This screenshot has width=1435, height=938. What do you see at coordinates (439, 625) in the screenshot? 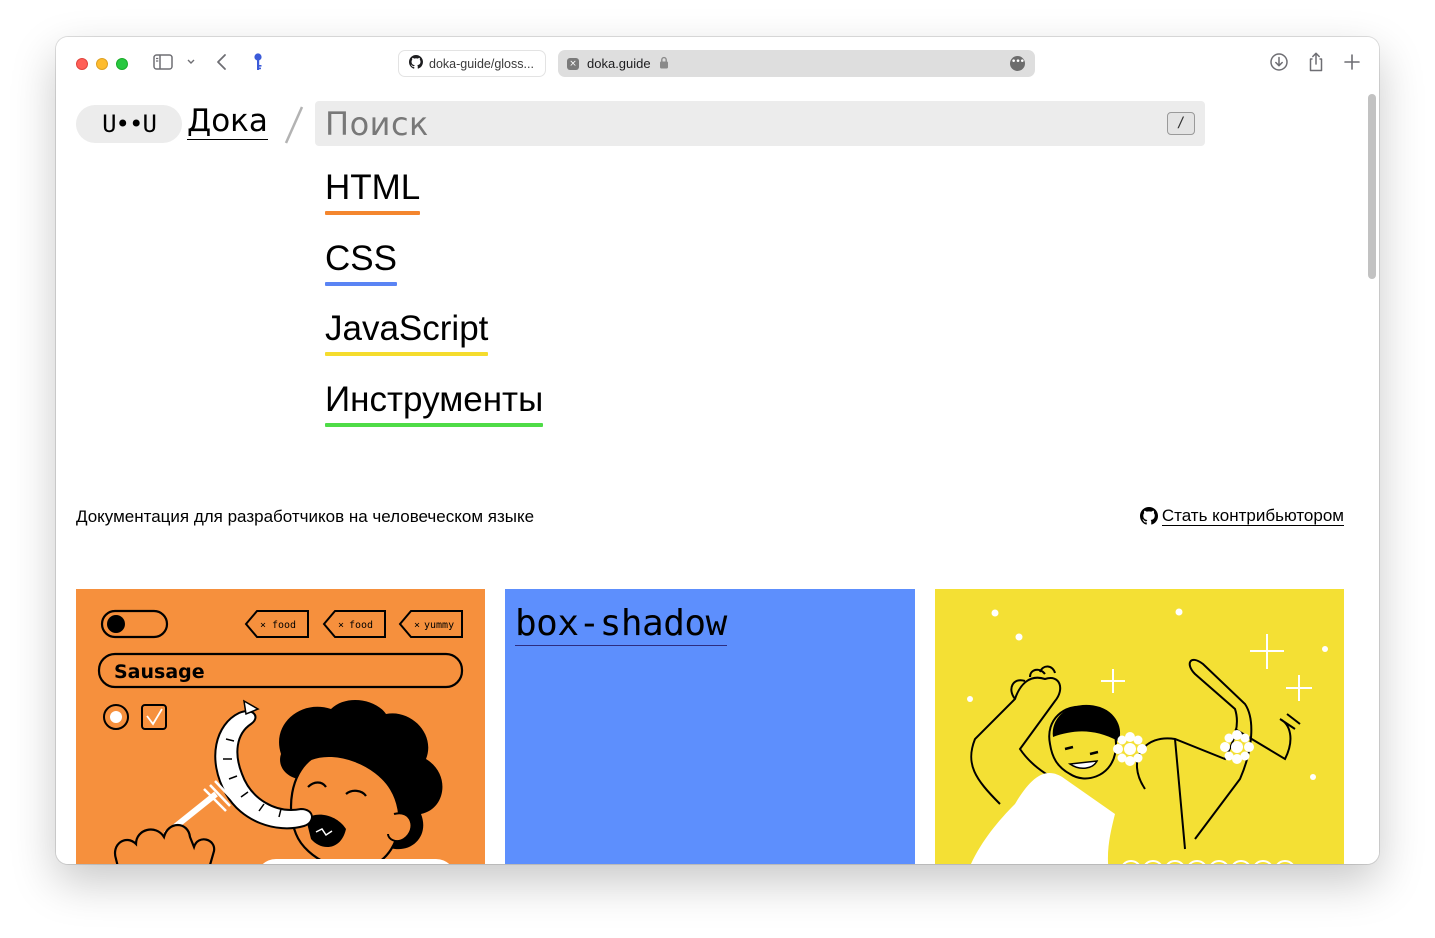
I see `tag-label: yummy` at bounding box center [439, 625].